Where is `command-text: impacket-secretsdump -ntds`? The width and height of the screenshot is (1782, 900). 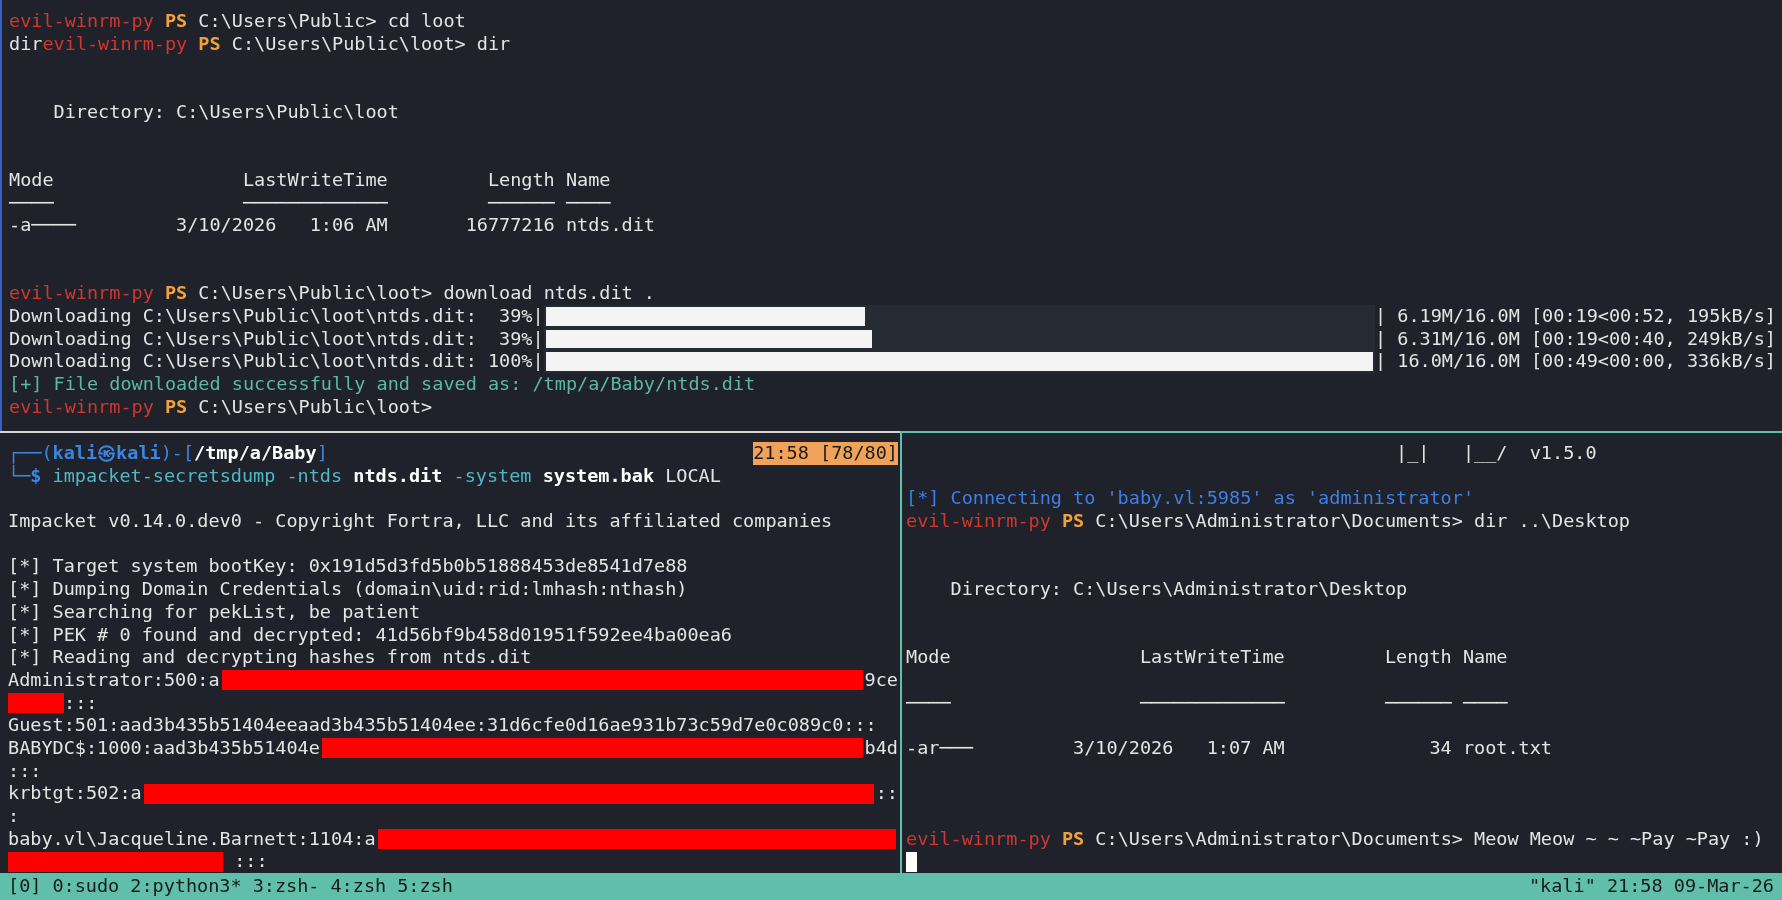 command-text: impacket-secretsdump -ntds is located at coordinates (197, 476).